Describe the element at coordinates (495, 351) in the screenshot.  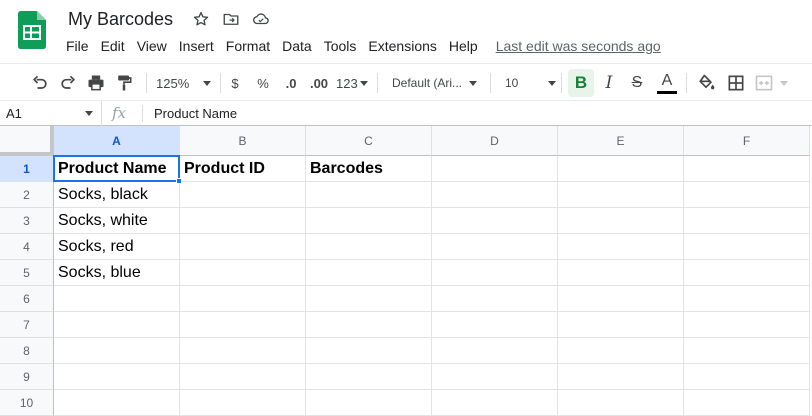
I see `cell-d8` at that location.